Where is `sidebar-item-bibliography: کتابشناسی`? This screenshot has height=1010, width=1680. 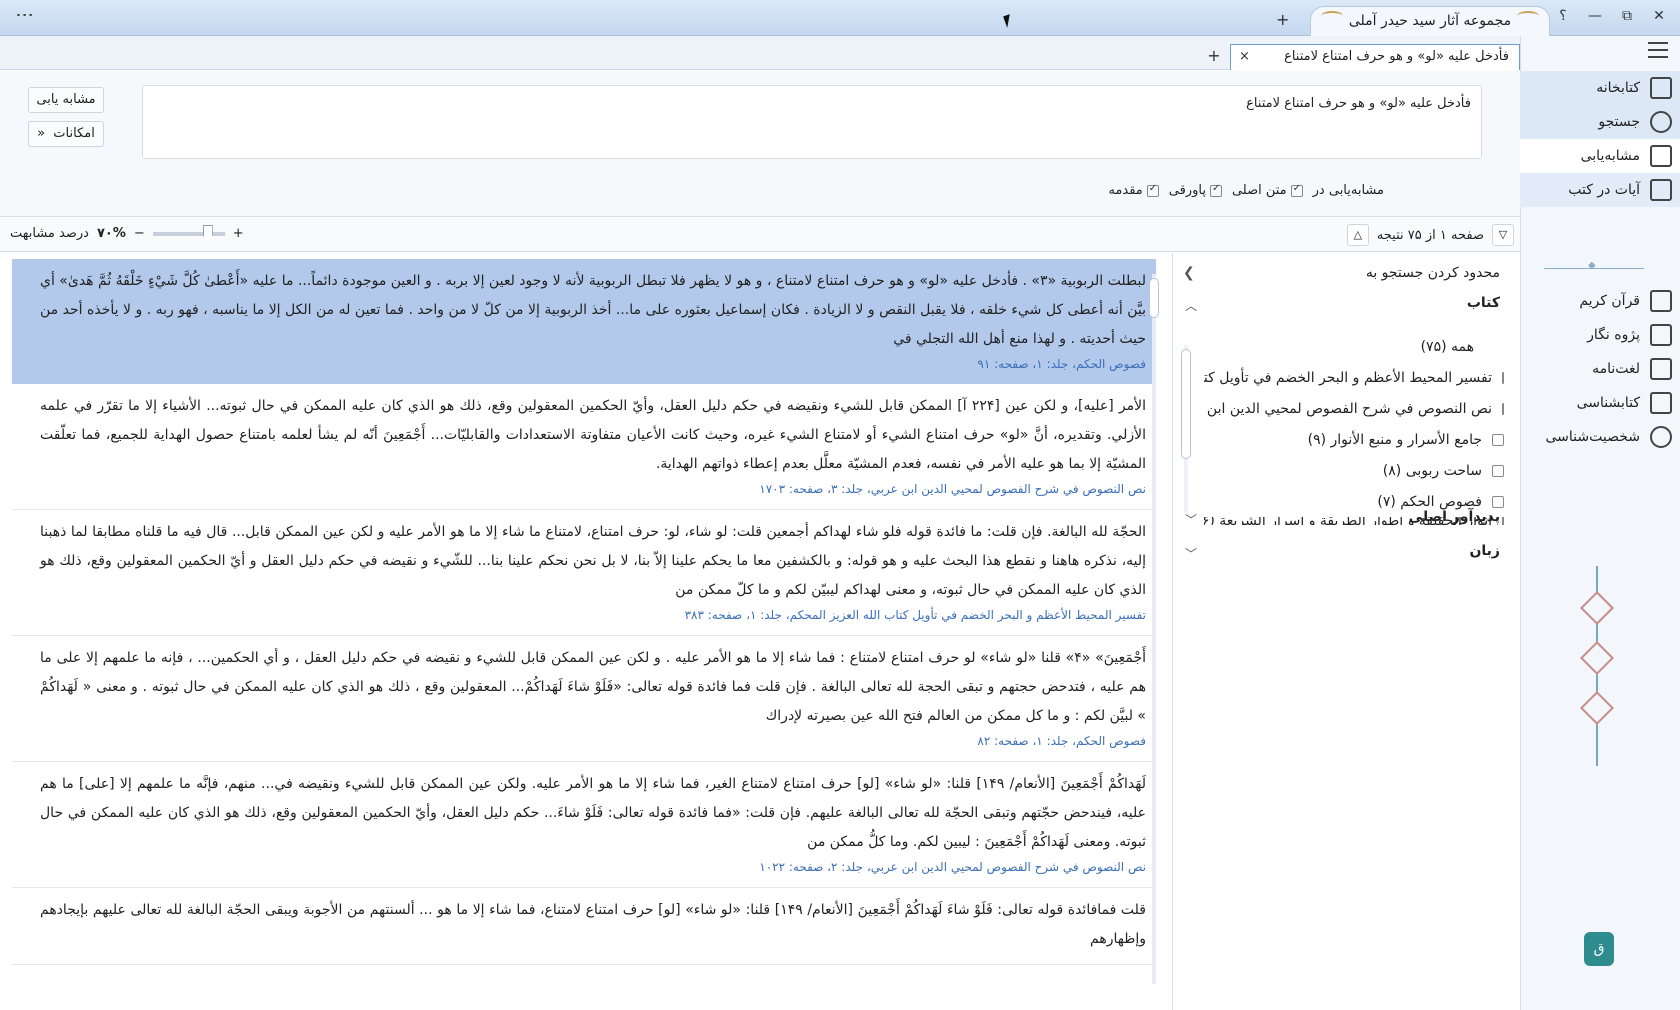 sidebar-item-bibliography: کتابشناسی is located at coordinates (1600, 403).